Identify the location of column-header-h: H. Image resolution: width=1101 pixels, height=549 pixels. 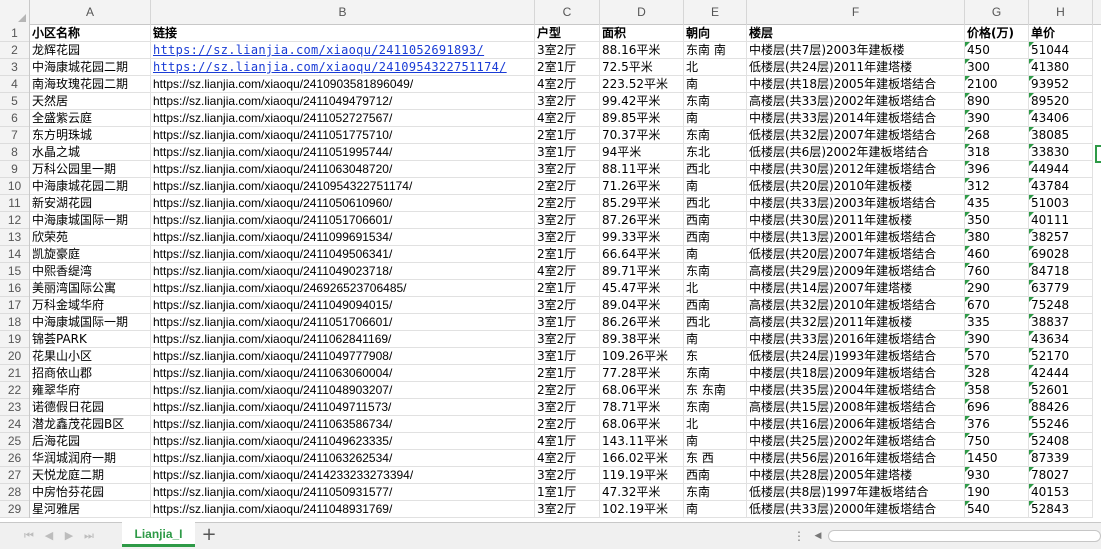
(1061, 12).